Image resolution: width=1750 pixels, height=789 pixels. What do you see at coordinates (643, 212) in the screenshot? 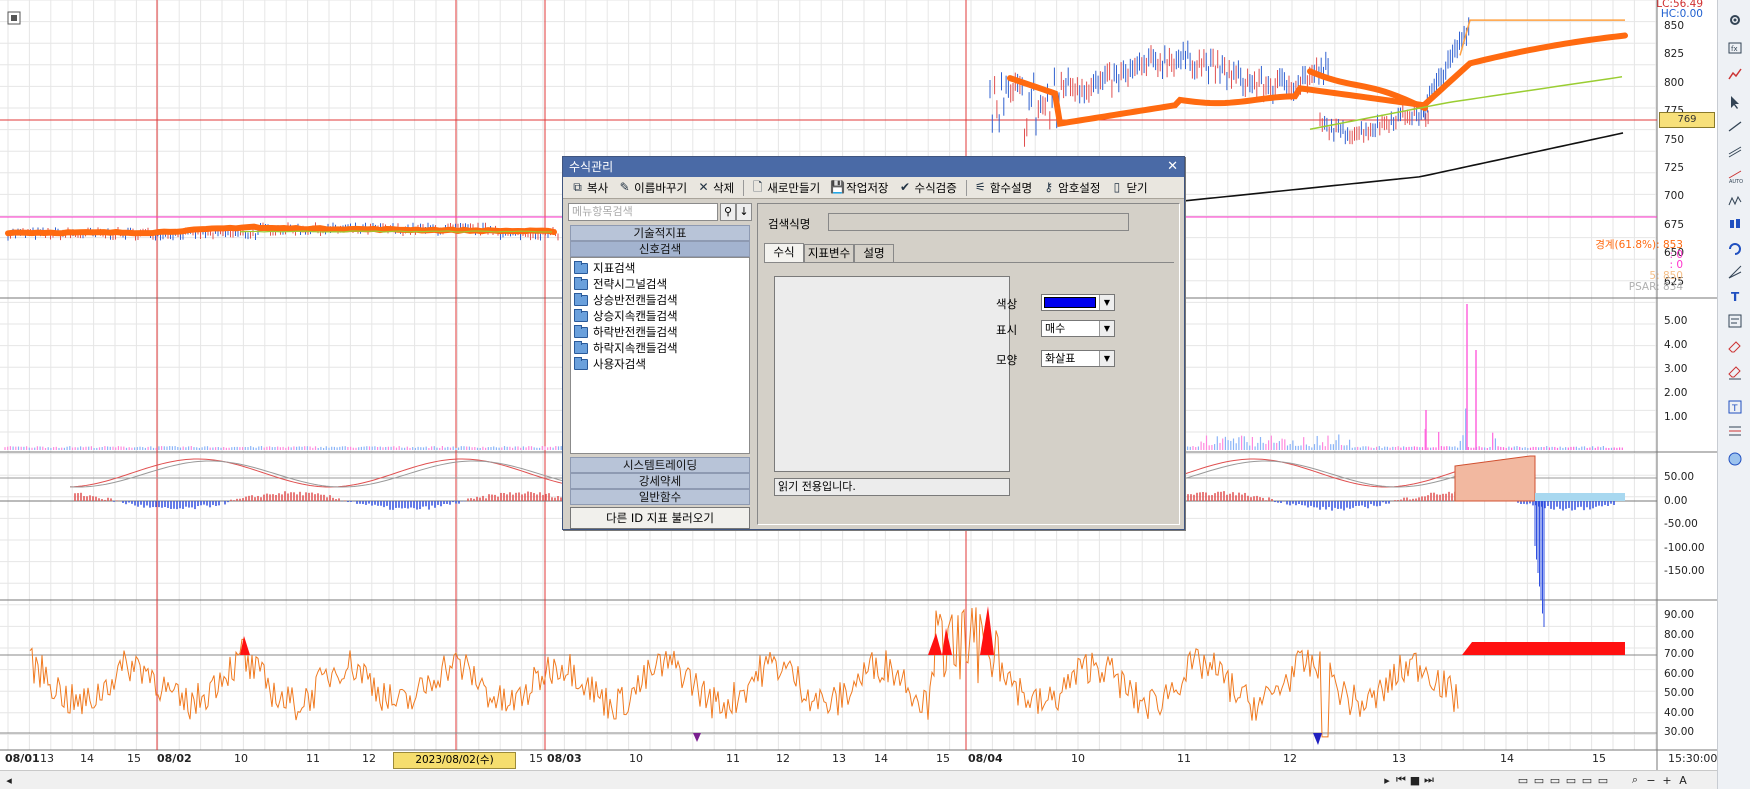
I see `menu-search-input: 메뉴항목검색` at bounding box center [643, 212].